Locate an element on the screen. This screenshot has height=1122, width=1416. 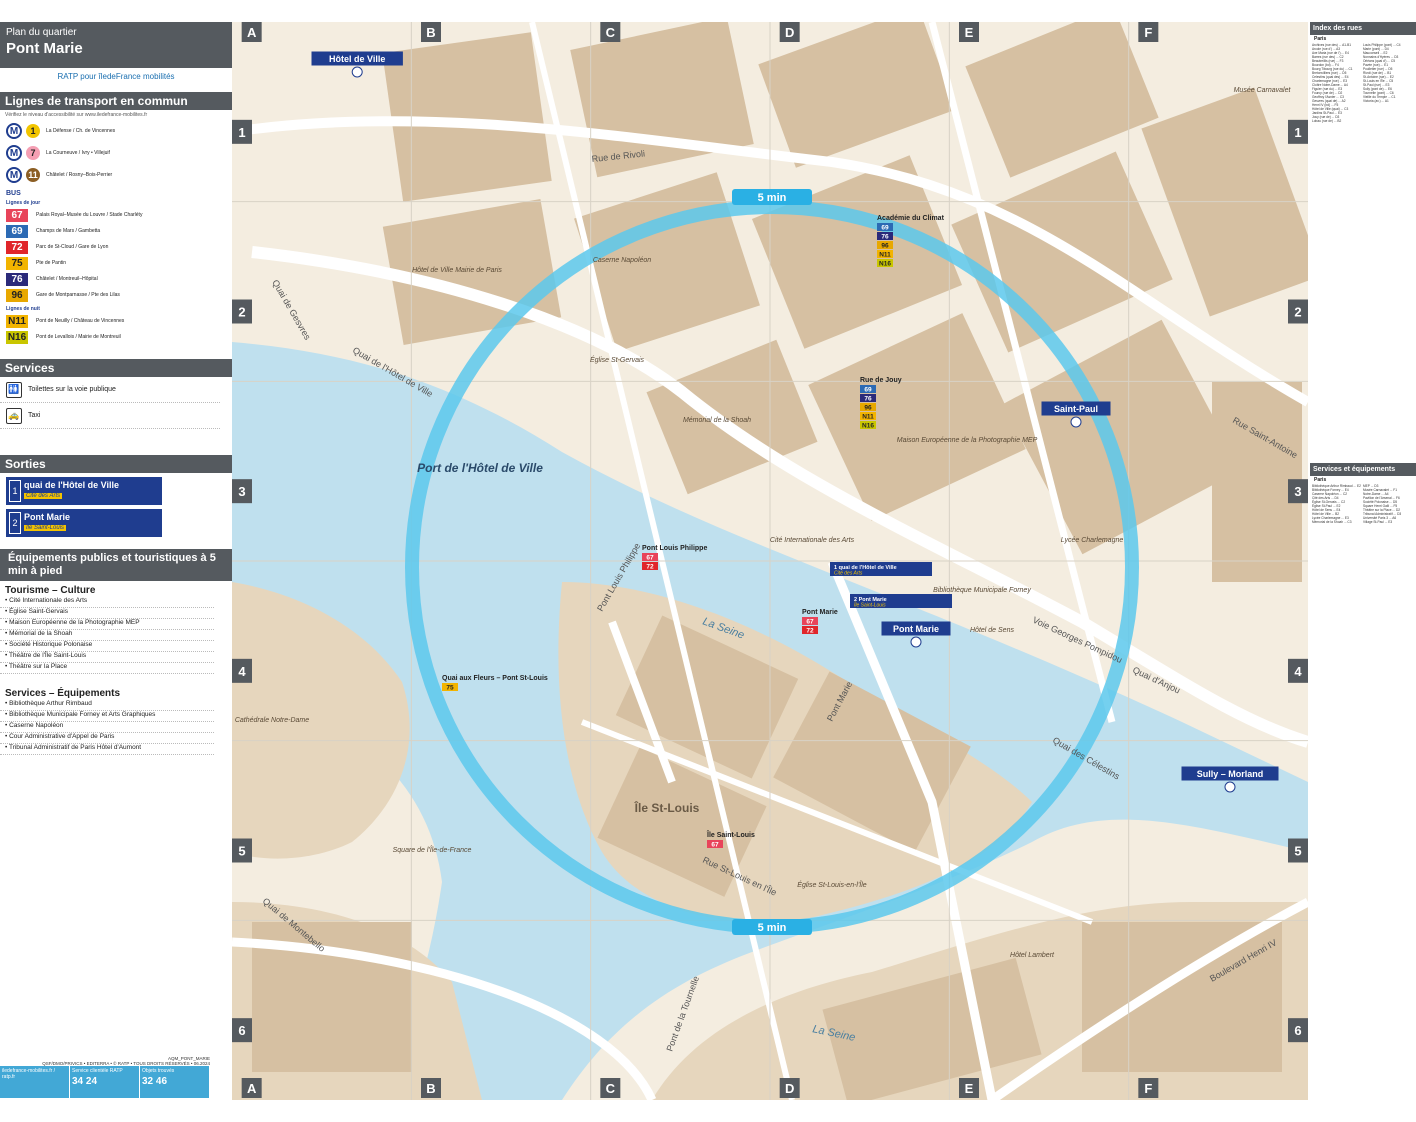
bus-line-row: 72 Parc de St-Cloud / Gare de Lyon is located at coordinates (116, 247).